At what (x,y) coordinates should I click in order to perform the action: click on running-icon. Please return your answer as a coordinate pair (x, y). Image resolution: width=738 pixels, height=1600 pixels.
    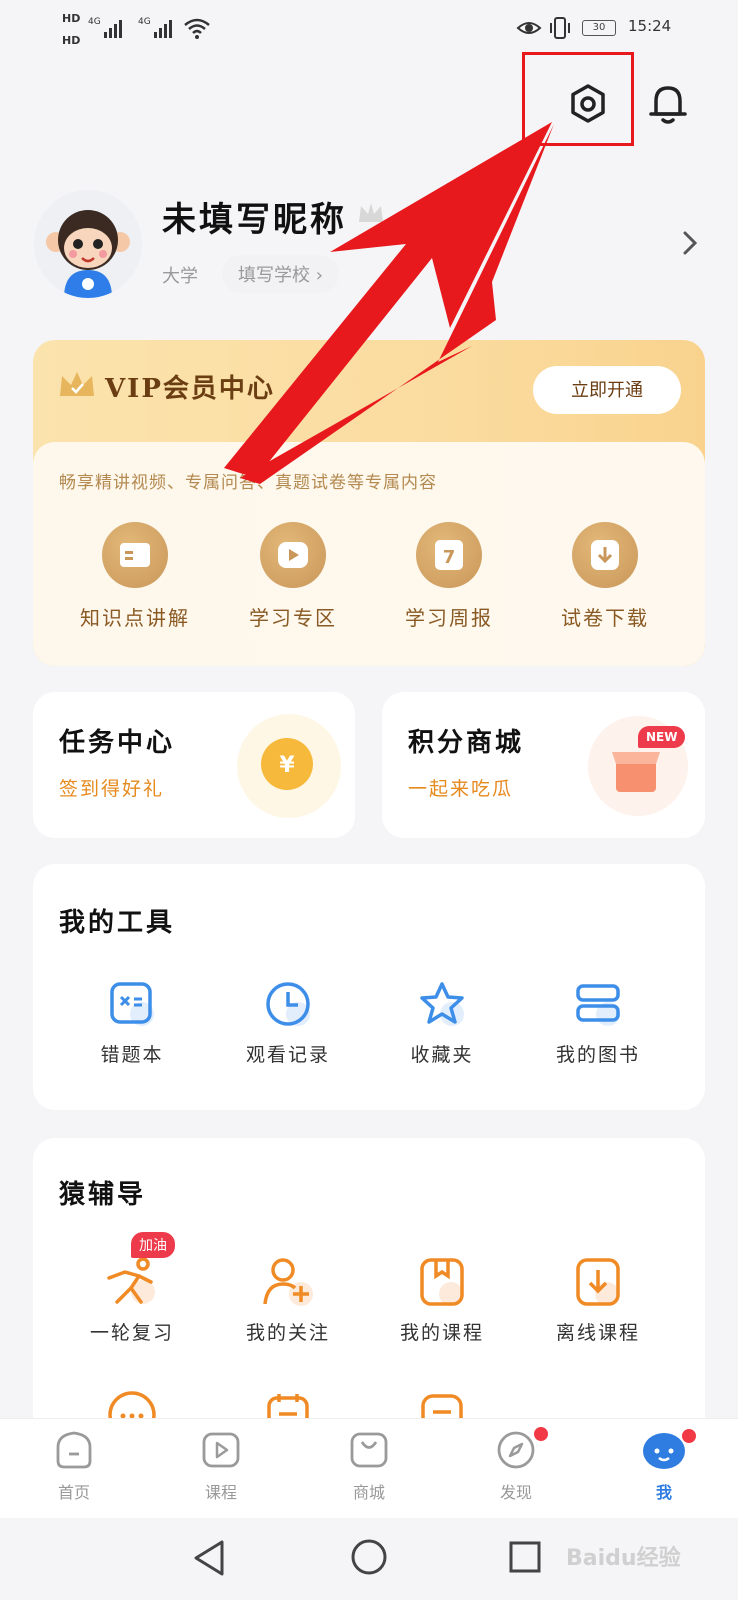
    Looking at the image, I should click on (132, 1282).